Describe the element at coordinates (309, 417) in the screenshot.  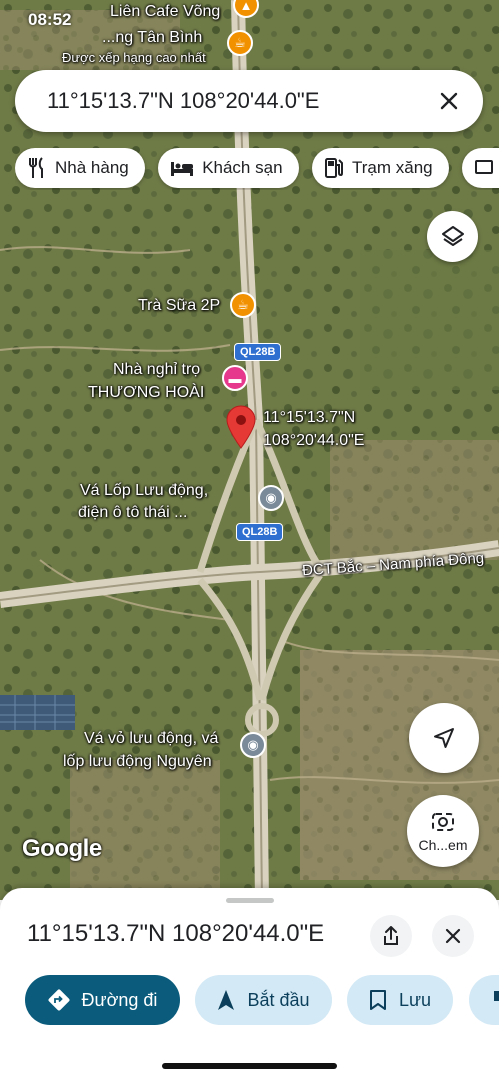
I see `pin-coordinate-label: 11°15'13.7"N` at that location.